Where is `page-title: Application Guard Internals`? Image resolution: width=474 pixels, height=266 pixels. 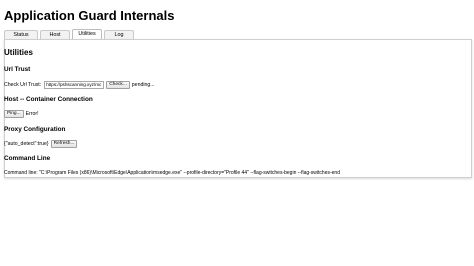
page-title: Application Guard Internals is located at coordinates (89, 15).